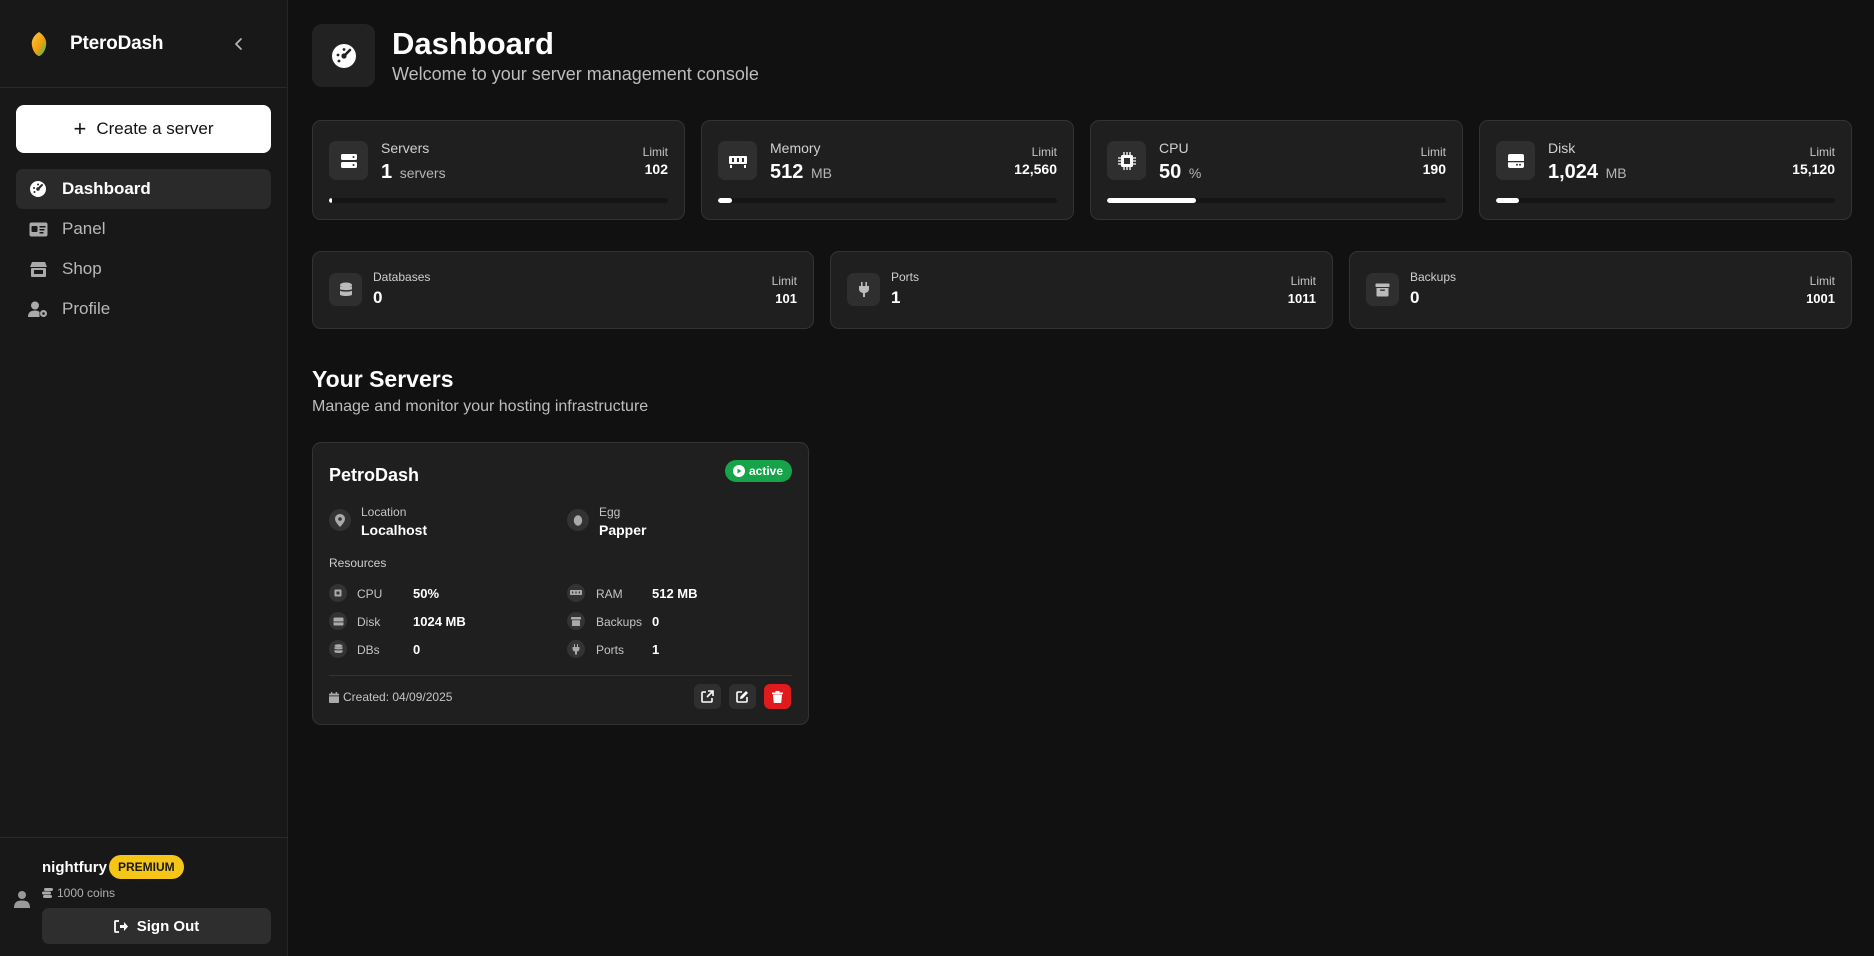  Describe the element at coordinates (1382, 289) in the screenshot. I see `archive-icon` at that location.